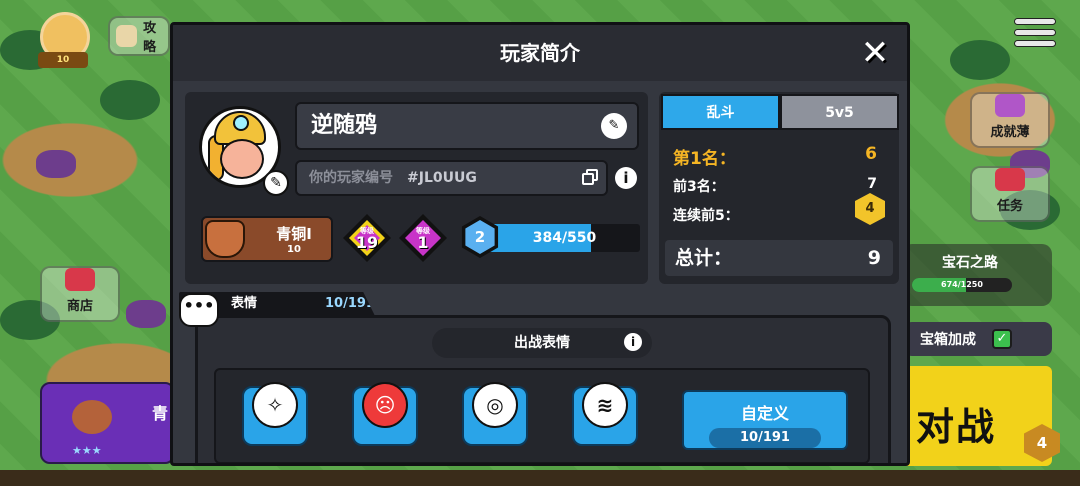 Image resolution: width=1080 pixels, height=486 pixels. What do you see at coordinates (294, 249) in the screenshot?
I see `trophy-count: 10` at bounding box center [294, 249].